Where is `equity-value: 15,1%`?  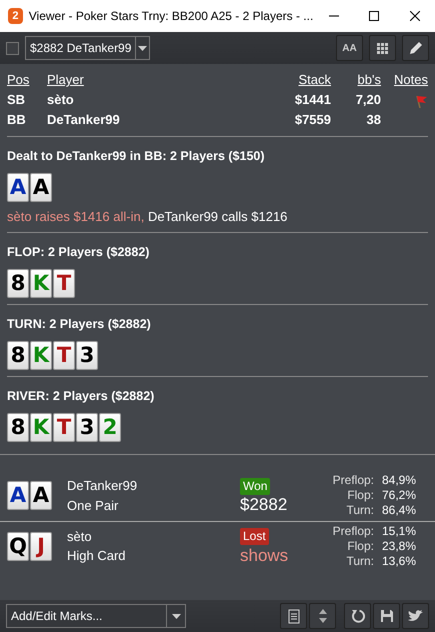
equity-value: 15,1% is located at coordinates (400, 531).